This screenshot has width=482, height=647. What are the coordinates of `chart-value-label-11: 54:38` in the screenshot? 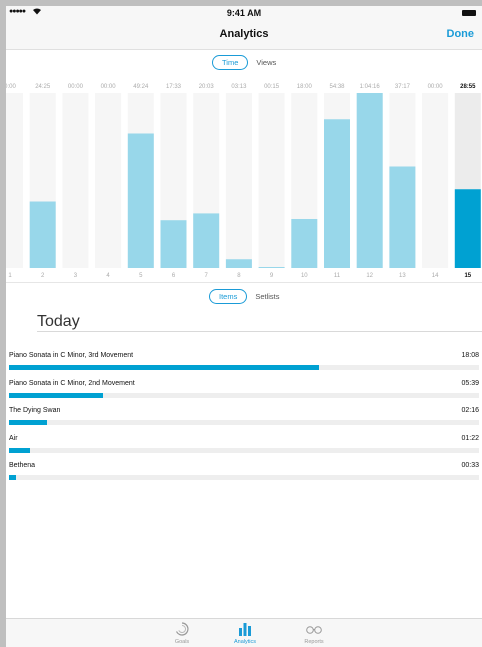 It's located at (337, 87).